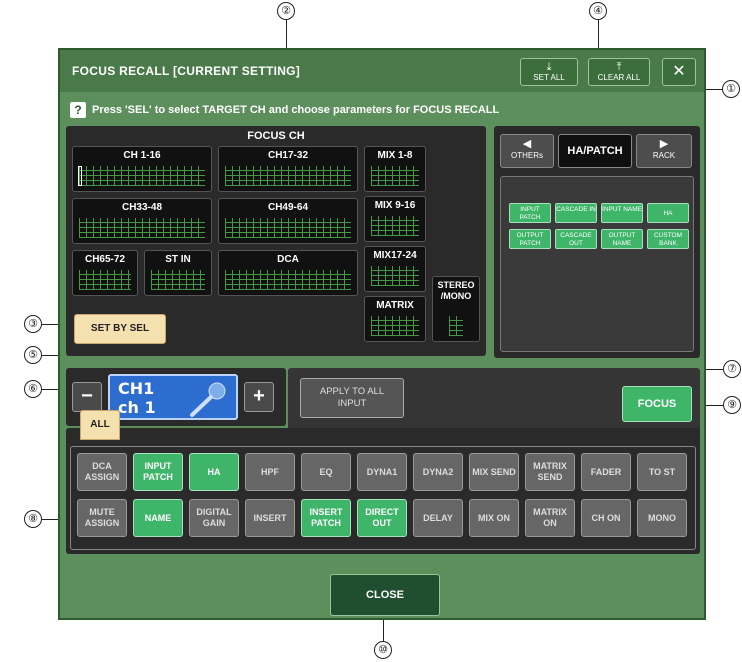  I want to click on apply-to-all-input-button: APPLY TO ALL INPUT, so click(352, 398).